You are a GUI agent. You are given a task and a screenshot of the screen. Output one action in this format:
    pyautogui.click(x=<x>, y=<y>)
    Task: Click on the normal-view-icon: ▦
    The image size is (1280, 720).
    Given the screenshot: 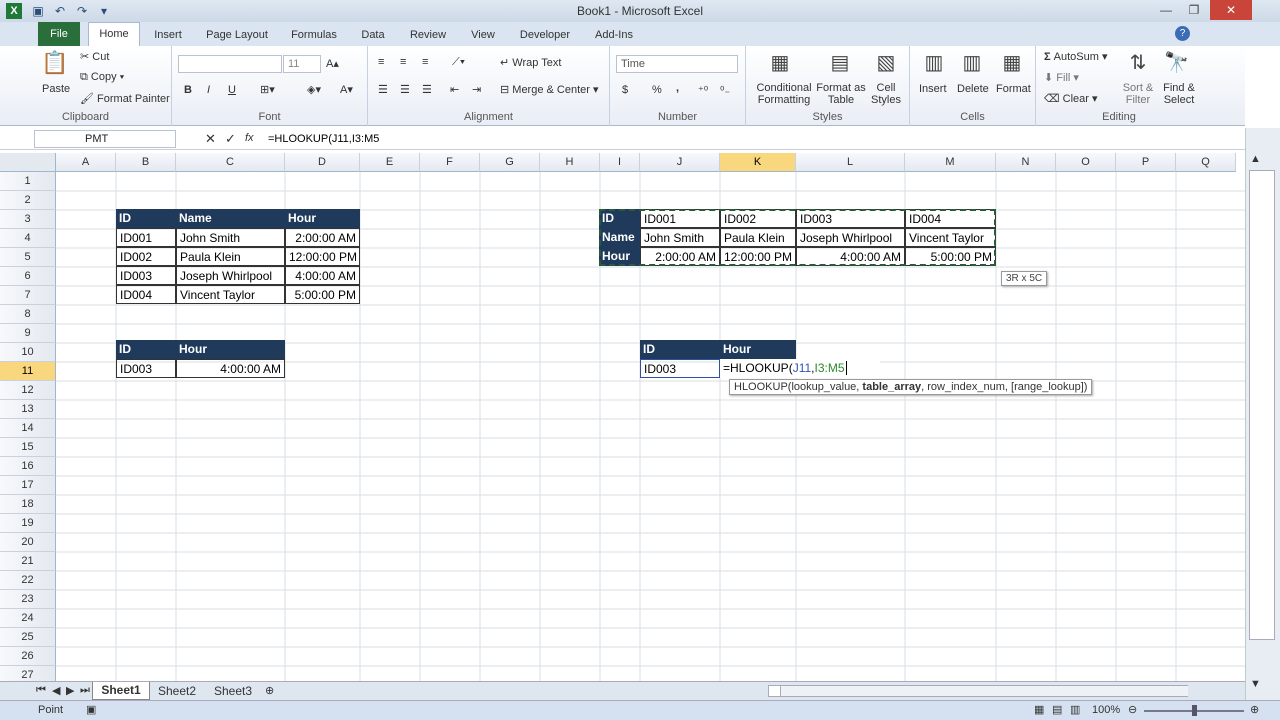 What is the action you would take?
    pyautogui.click(x=1039, y=709)
    